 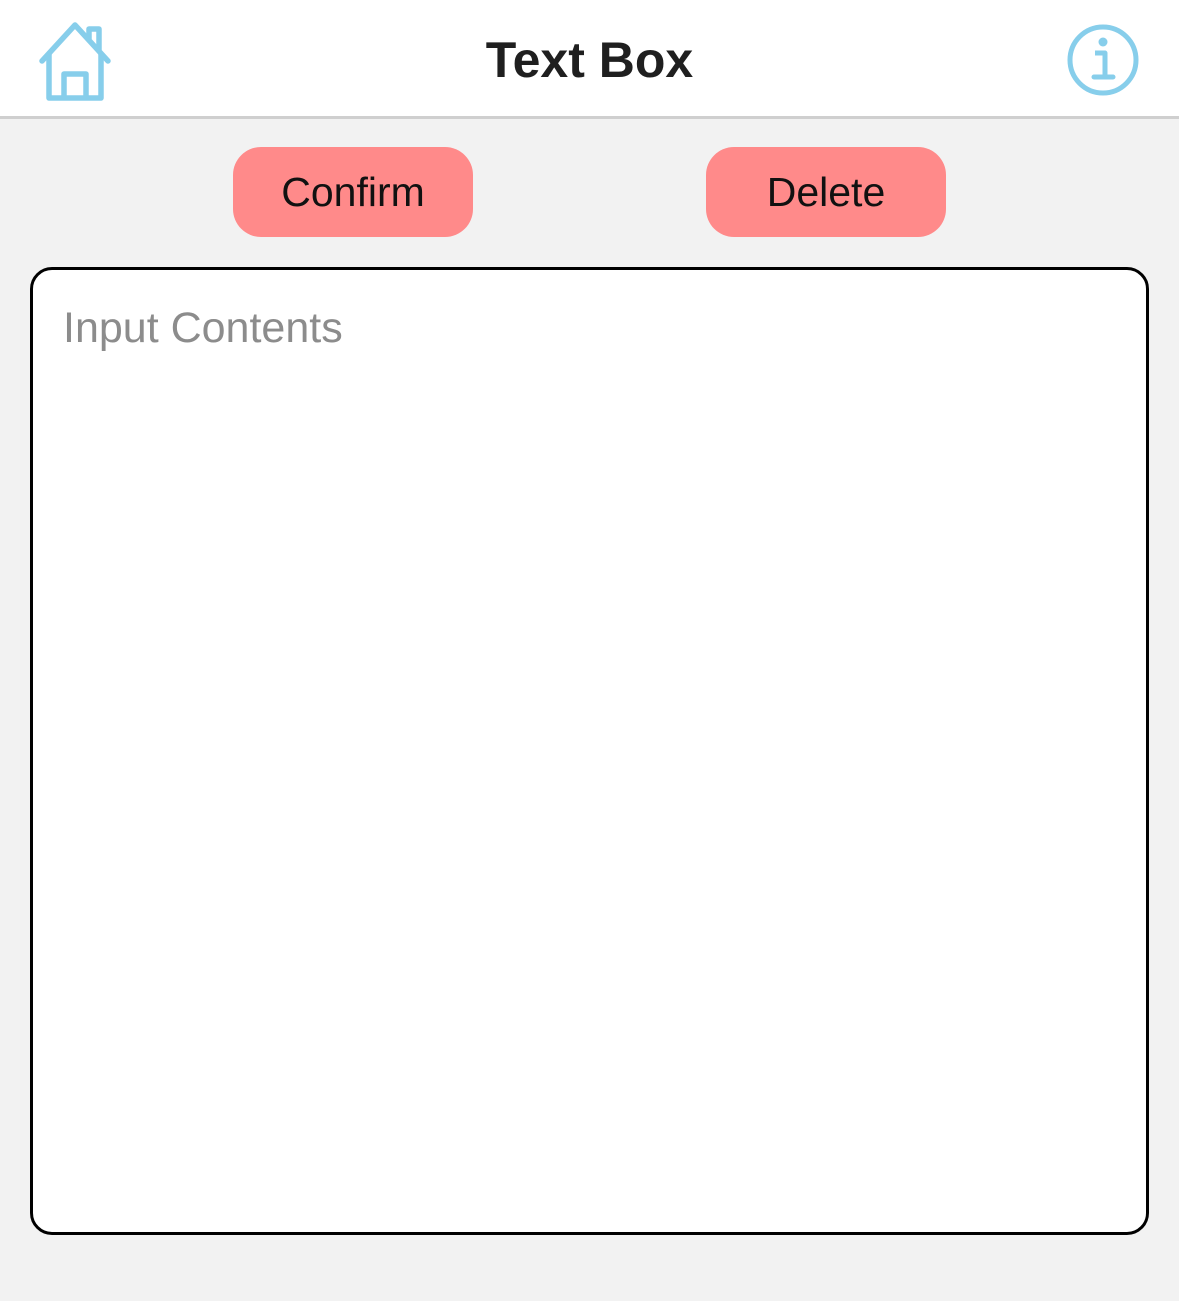 I want to click on info-icon, so click(x=1103, y=60).